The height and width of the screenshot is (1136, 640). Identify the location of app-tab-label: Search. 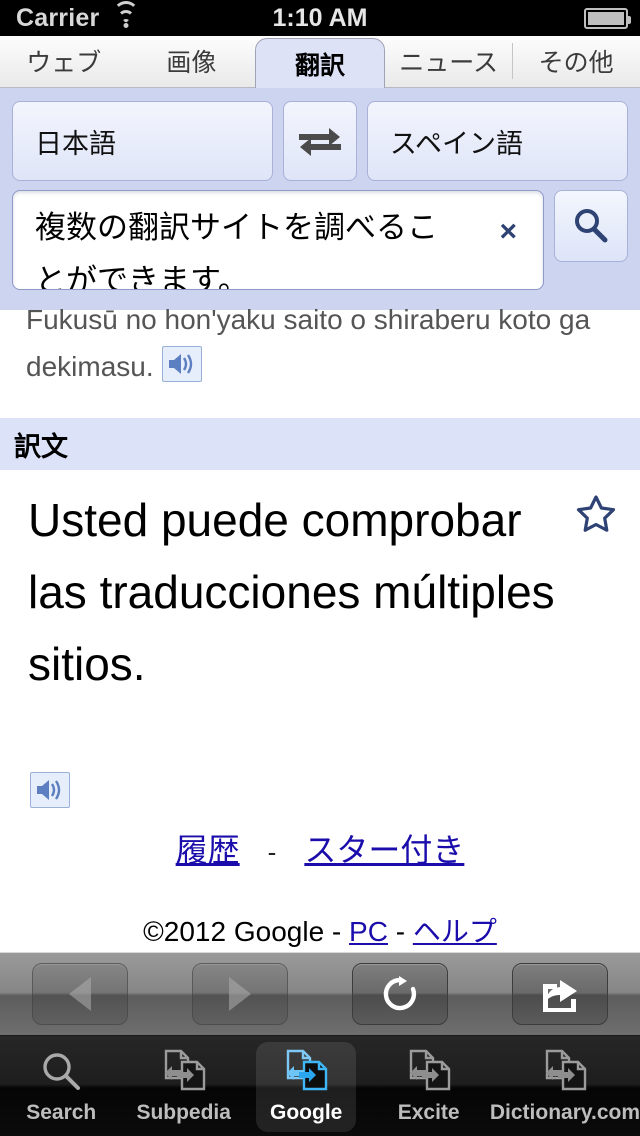
(61, 1112).